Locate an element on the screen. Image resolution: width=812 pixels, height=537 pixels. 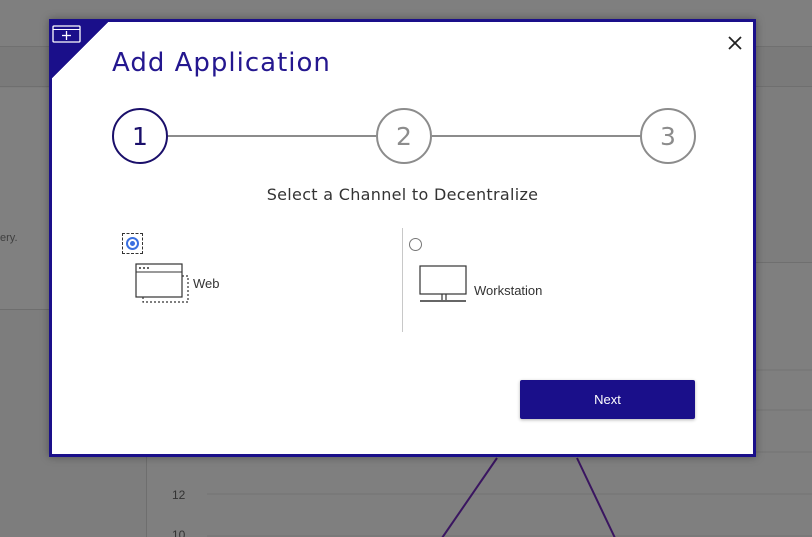
dialog-title: Add Application is located at coordinates (221, 63).